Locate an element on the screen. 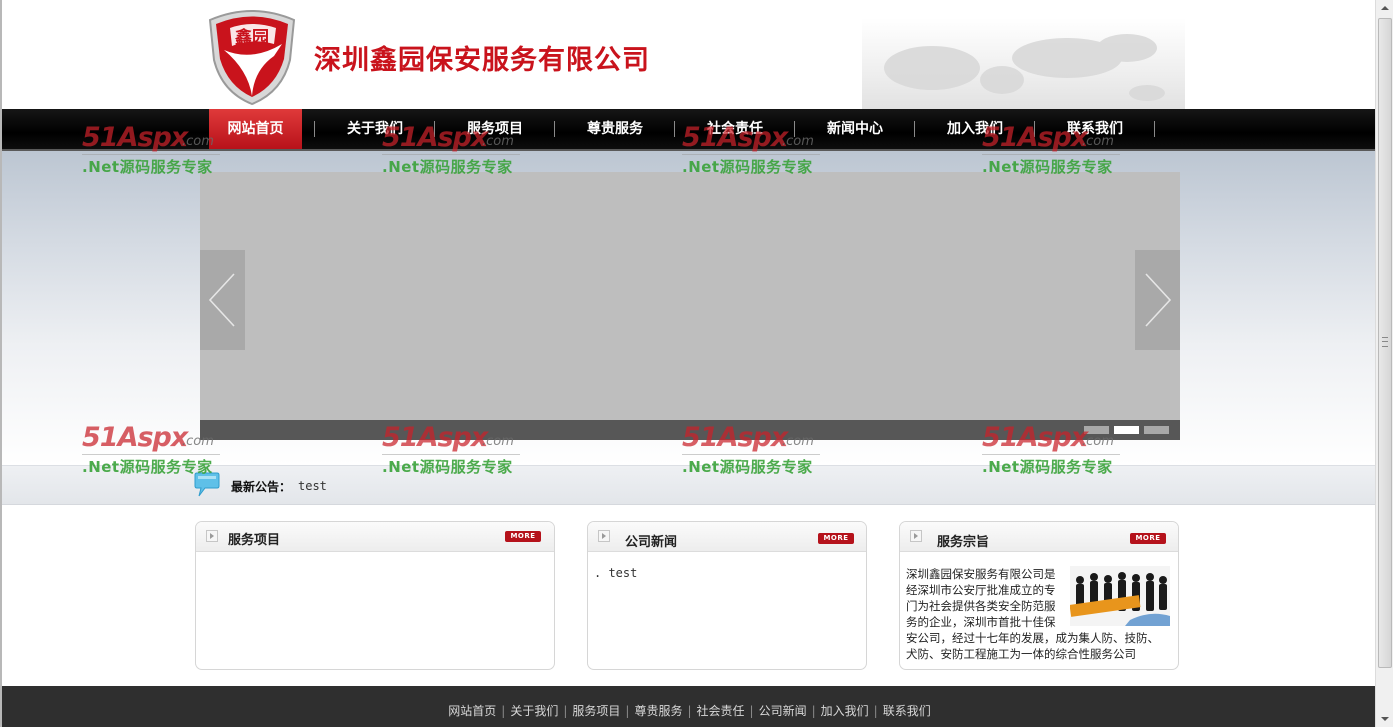  notice-bar: 最新公告： test is located at coordinates (688, 485).